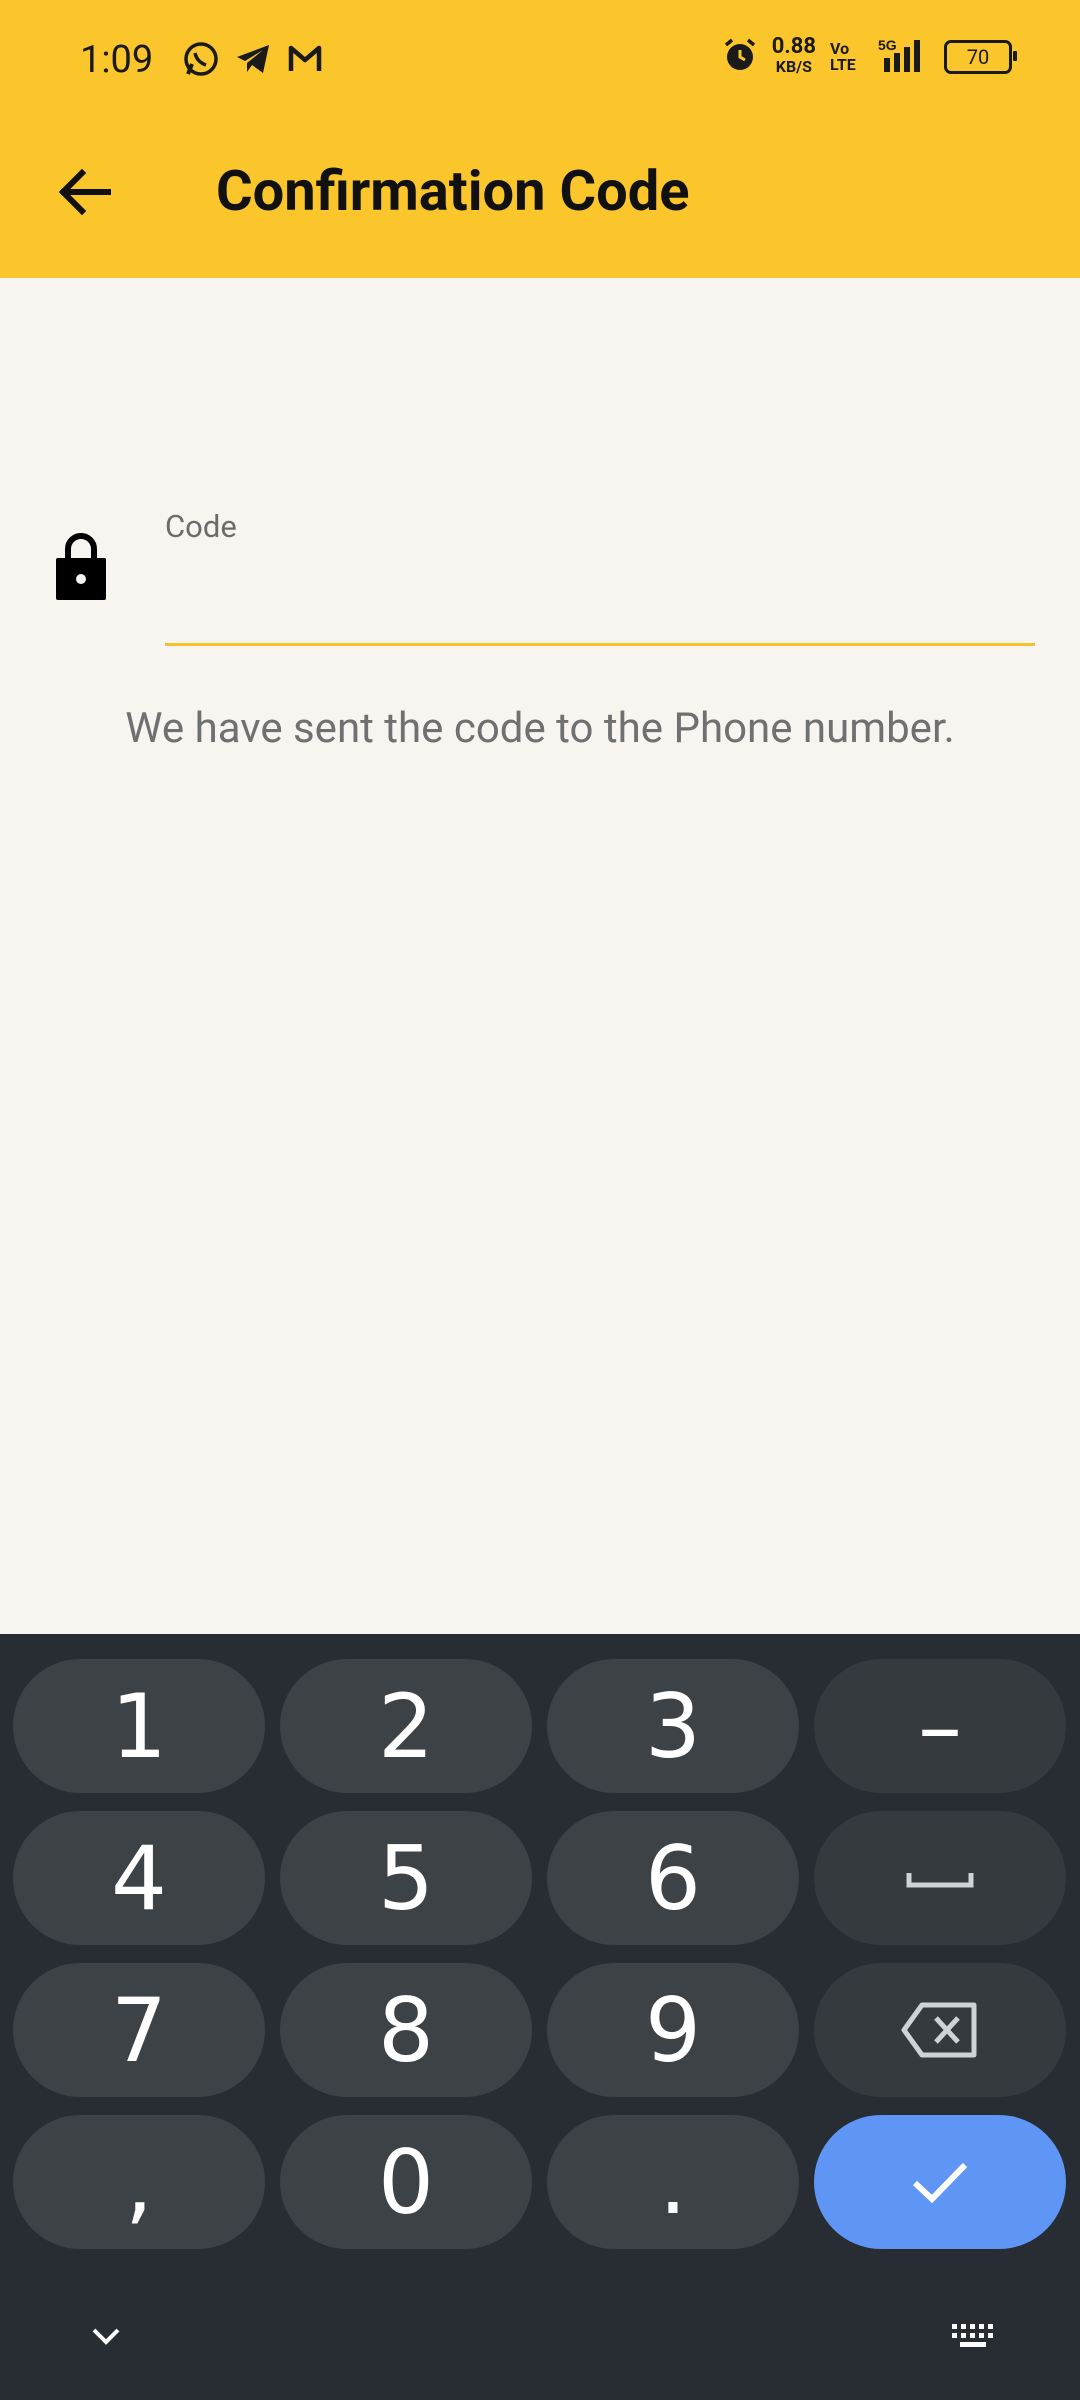 This screenshot has height=2400, width=1080. Describe the element at coordinates (139, 2030) in the screenshot. I see `key-7: 7` at that location.